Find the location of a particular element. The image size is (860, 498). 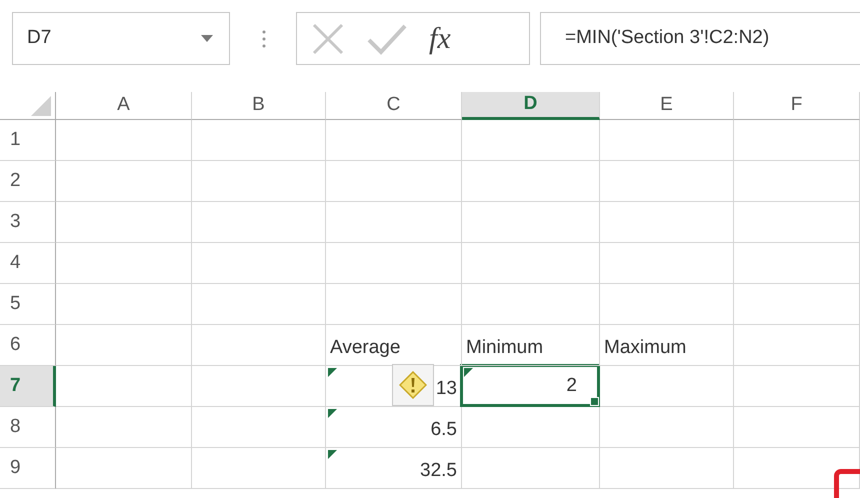

table-cell: Maximum is located at coordinates (667, 345).